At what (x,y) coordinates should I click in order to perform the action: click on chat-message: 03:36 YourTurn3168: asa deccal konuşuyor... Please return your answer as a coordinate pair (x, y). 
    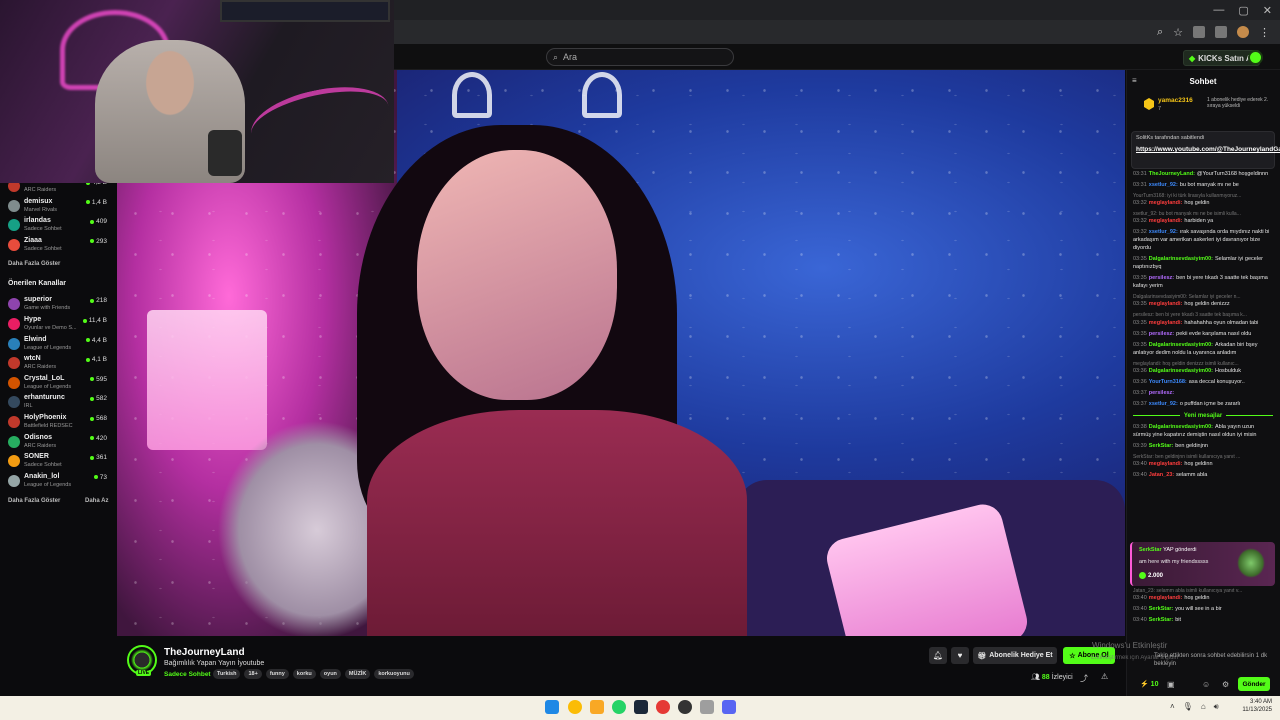
    Looking at the image, I should click on (1203, 383).